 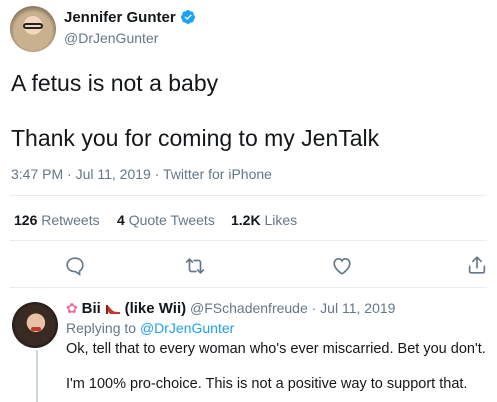 I want to click on tweet-text-line2: Thank you for coming to my JenTalk, so click(x=195, y=138).